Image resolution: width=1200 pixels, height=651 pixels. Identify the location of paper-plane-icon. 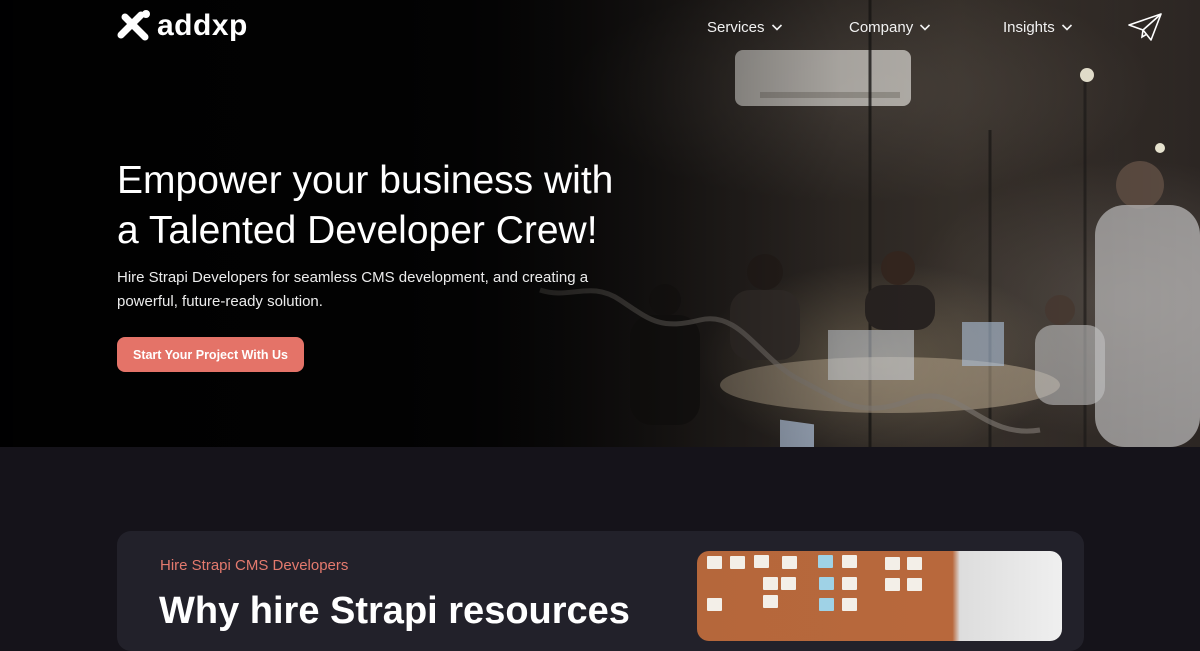
(1145, 27).